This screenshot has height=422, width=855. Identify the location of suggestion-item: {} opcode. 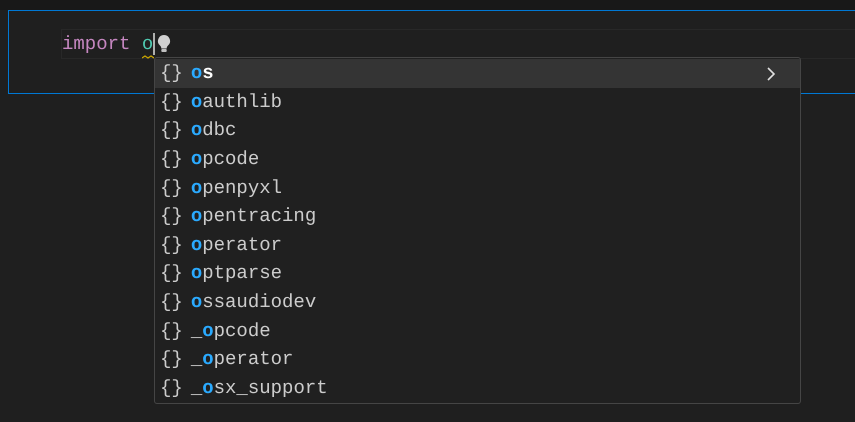
(477, 159).